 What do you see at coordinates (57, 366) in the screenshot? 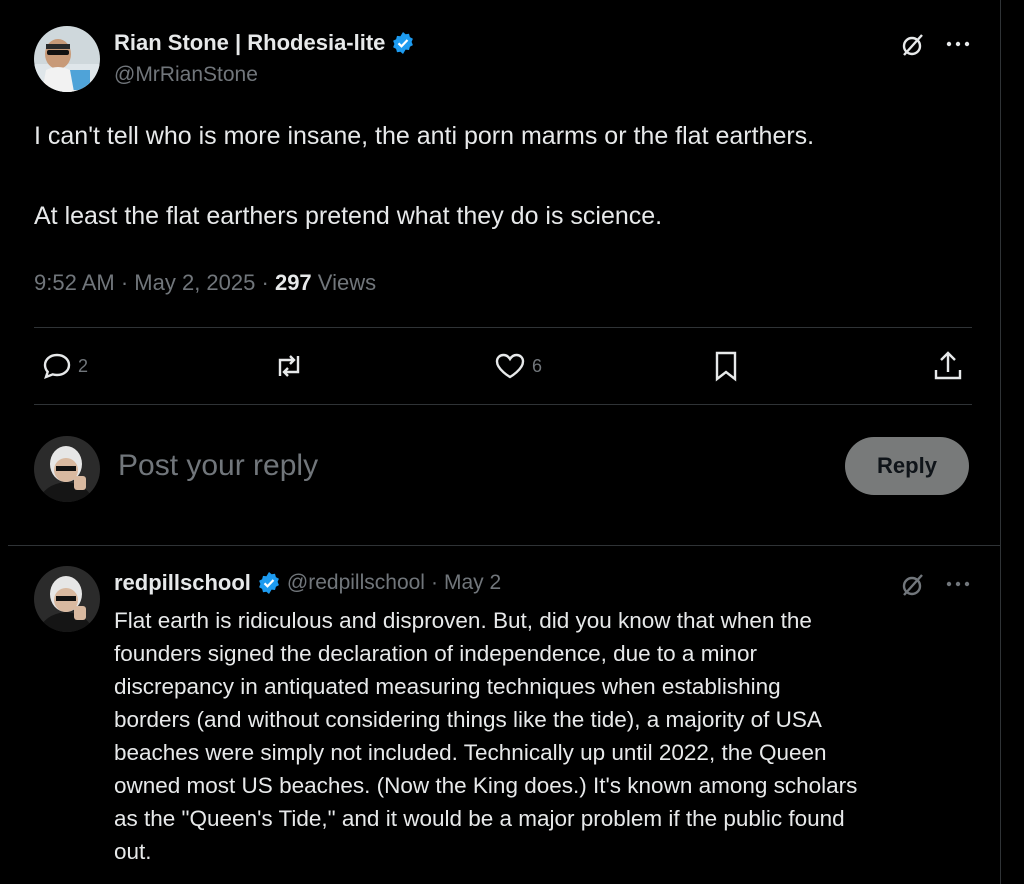
I see `reply-icon` at bounding box center [57, 366].